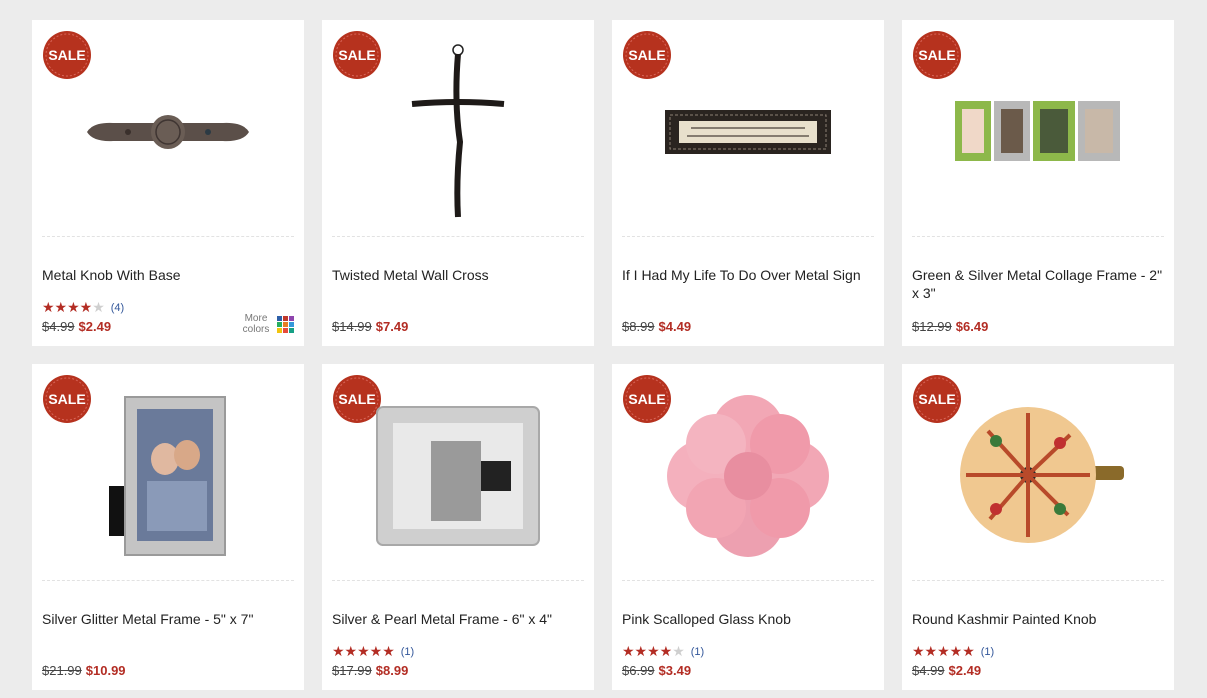 Image resolution: width=1207 pixels, height=698 pixels. What do you see at coordinates (656, 326) in the screenshot?
I see `price: $8.99 $4.49` at bounding box center [656, 326].